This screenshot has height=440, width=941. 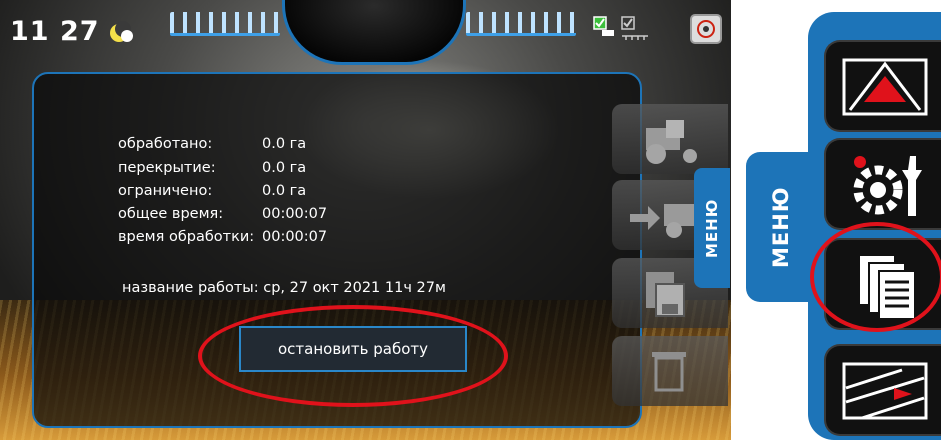 I want to click on stat-label: ограничено:, so click(x=165, y=191).